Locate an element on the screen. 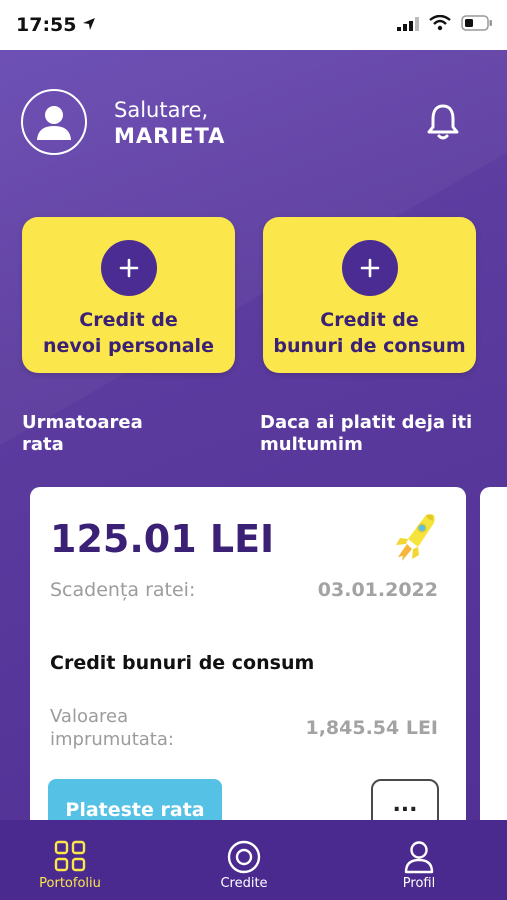 Image resolution: width=507 pixels, height=900 pixels. thanks-line1: Daca ai platit deja iti is located at coordinates (366, 422).